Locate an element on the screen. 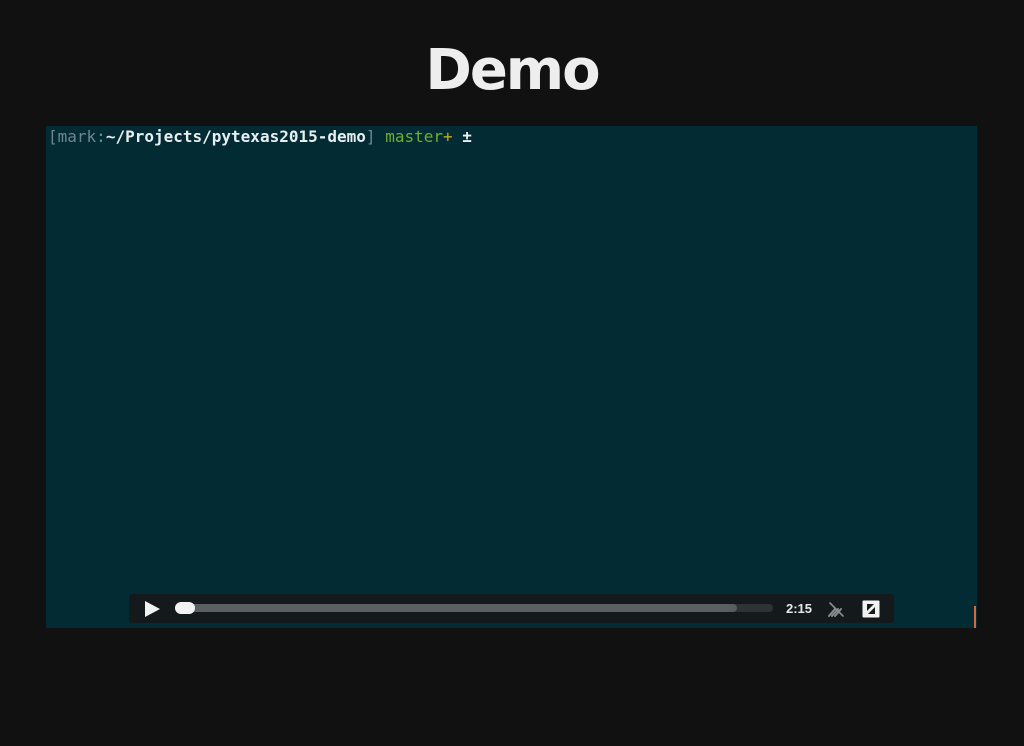 This screenshot has height=746, width=1024. prompt-close-bracket: ] is located at coordinates (370, 136).